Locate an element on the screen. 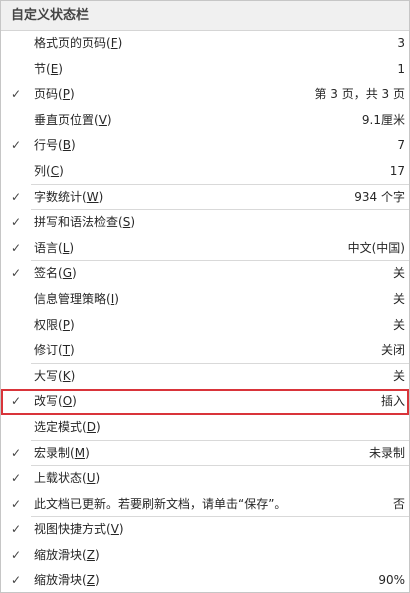 The image size is (410, 593). menu-item-text: 语言 is located at coordinates (46, 247).